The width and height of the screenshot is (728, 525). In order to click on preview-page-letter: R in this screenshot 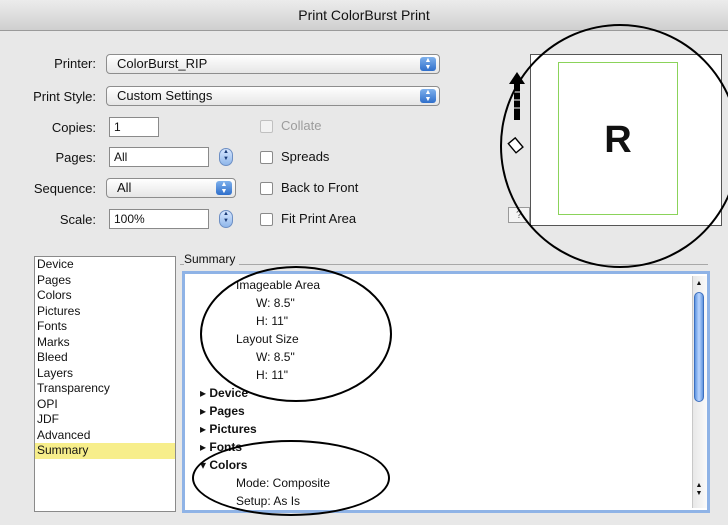, I will do `click(618, 140)`.